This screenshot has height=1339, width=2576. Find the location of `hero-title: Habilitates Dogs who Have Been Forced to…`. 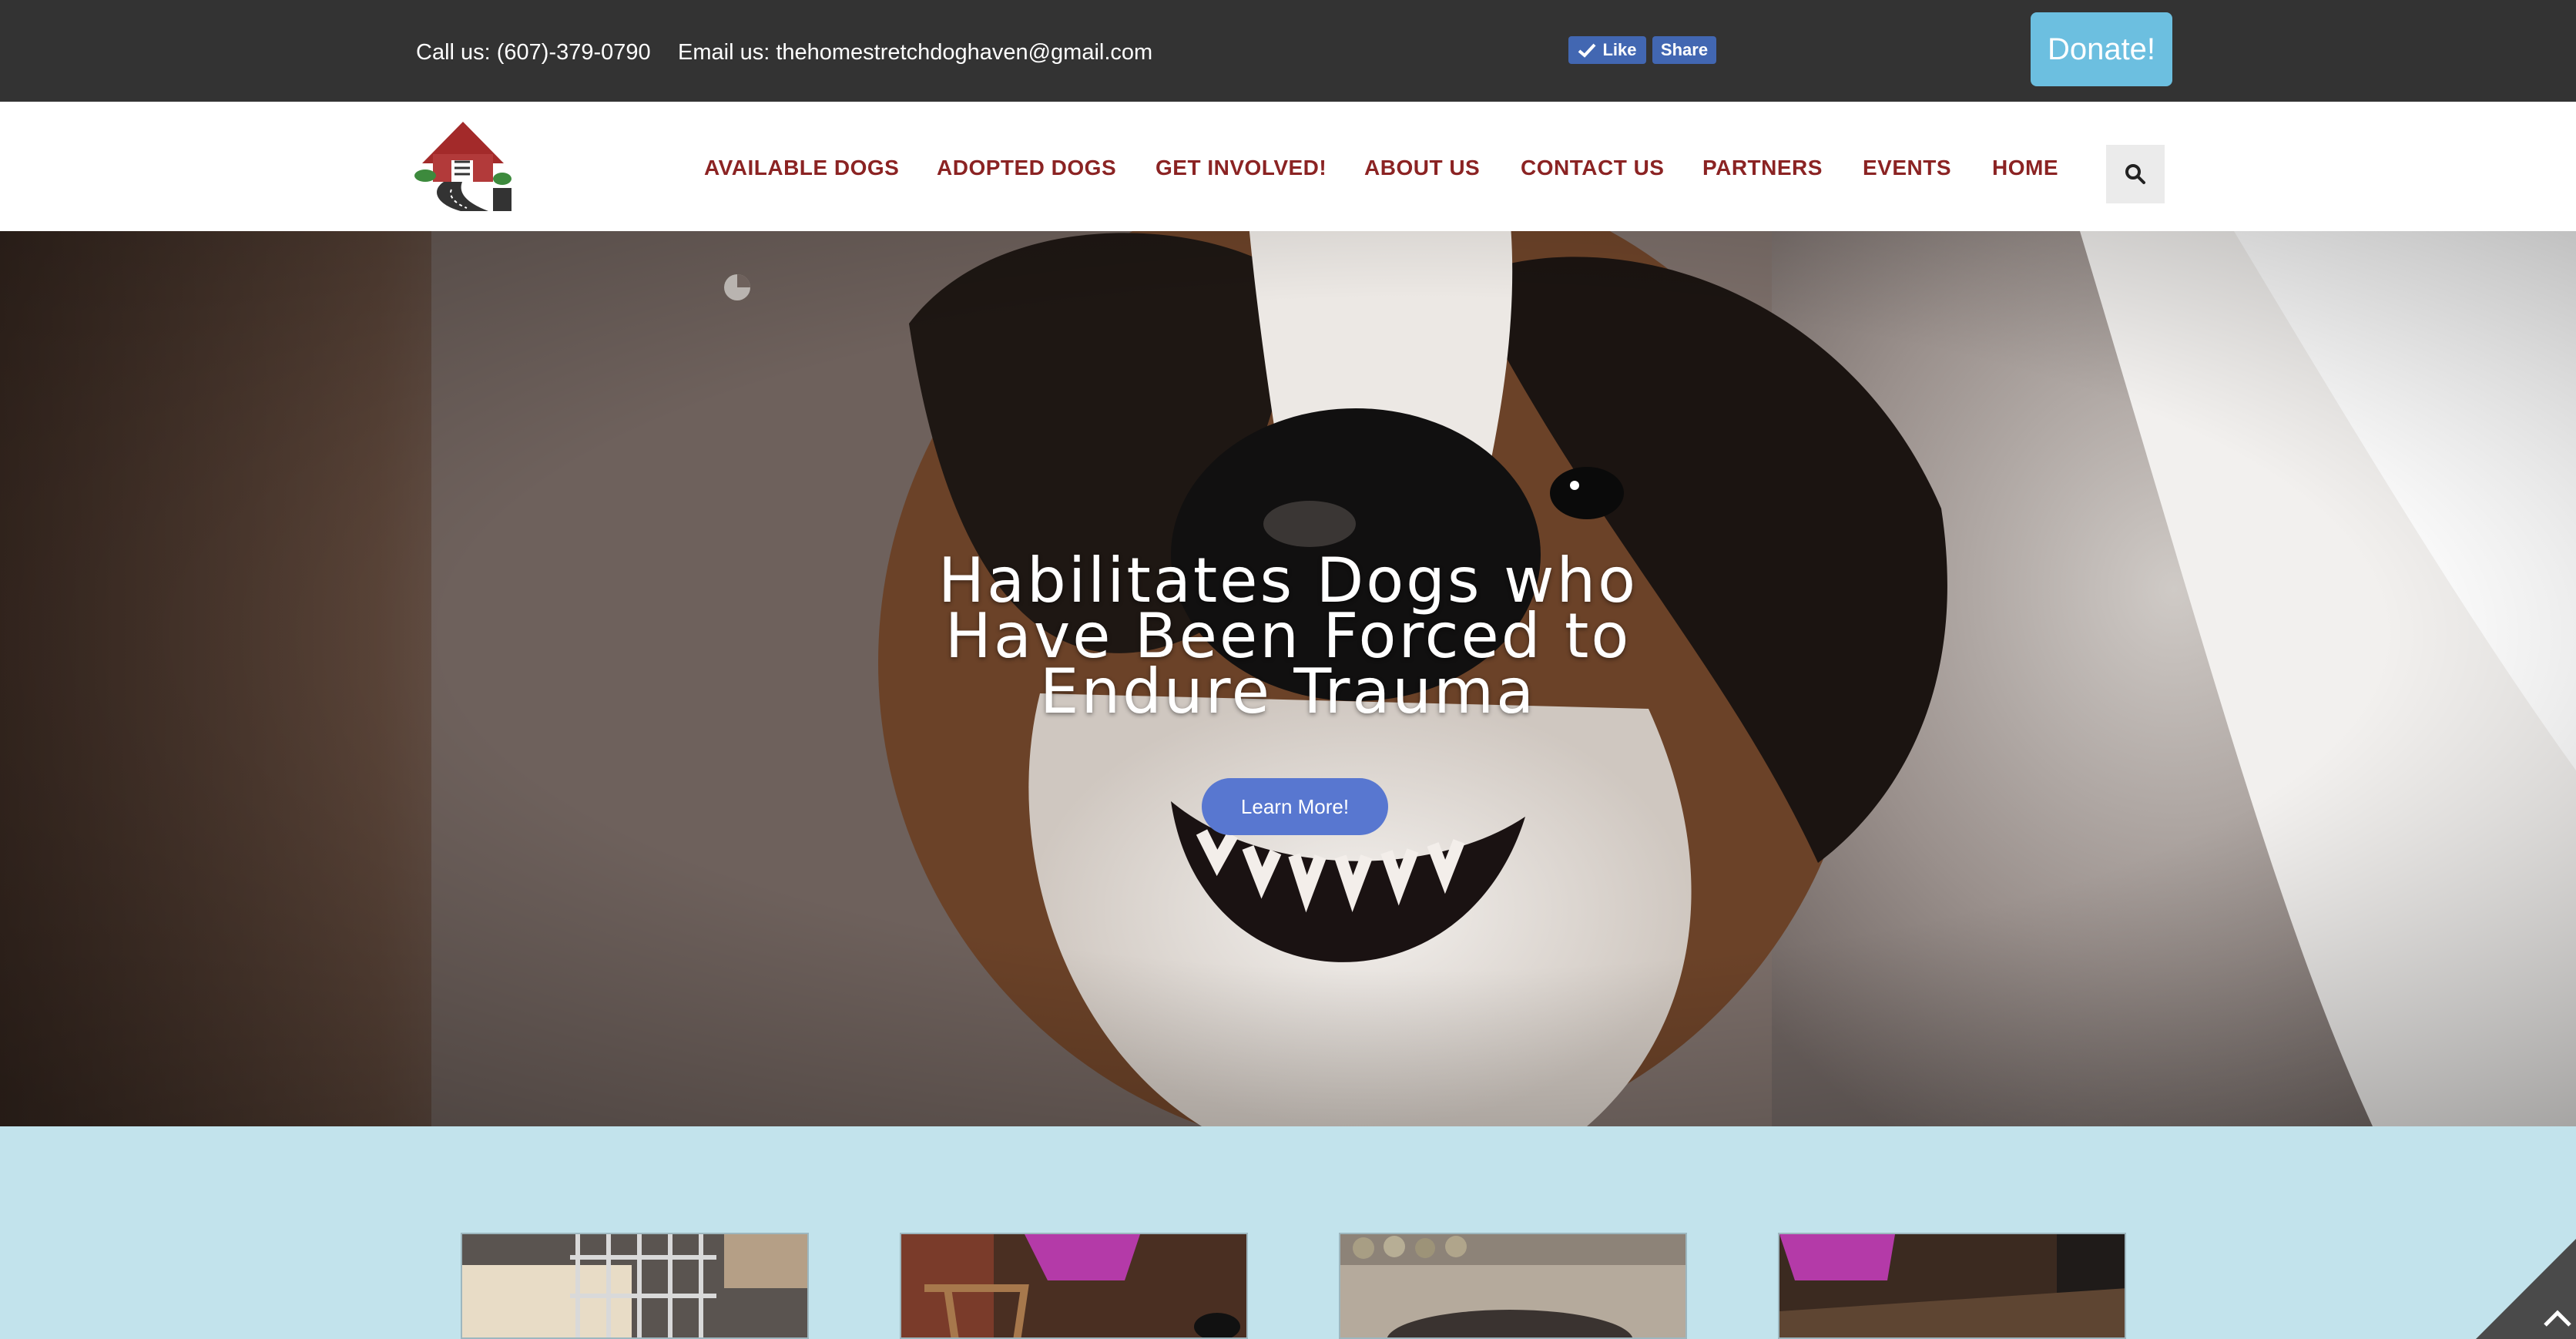

hero-title: Habilitates Dogs who Have Been Forced to… is located at coordinates (1288, 638).